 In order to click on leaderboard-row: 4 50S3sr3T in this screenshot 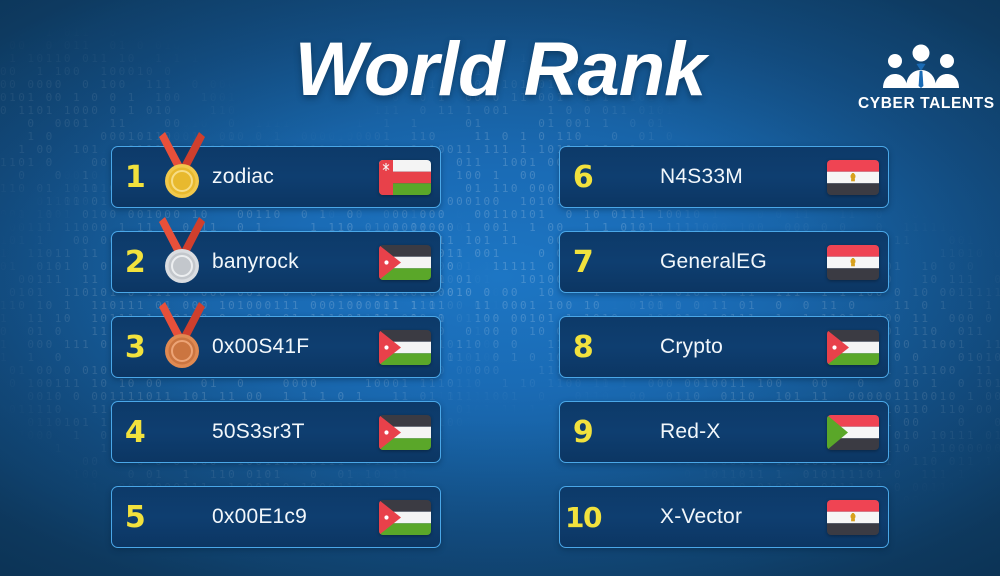, I will do `click(276, 432)`.